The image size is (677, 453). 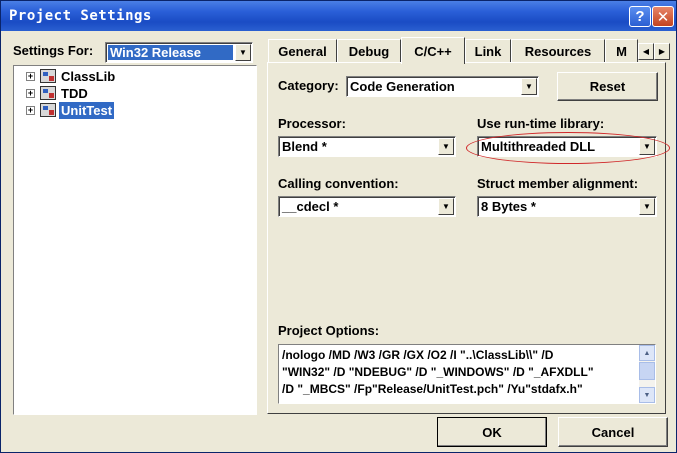 I want to click on tab-scroll-buttons: ◀ ▶, so click(x=654, y=51).